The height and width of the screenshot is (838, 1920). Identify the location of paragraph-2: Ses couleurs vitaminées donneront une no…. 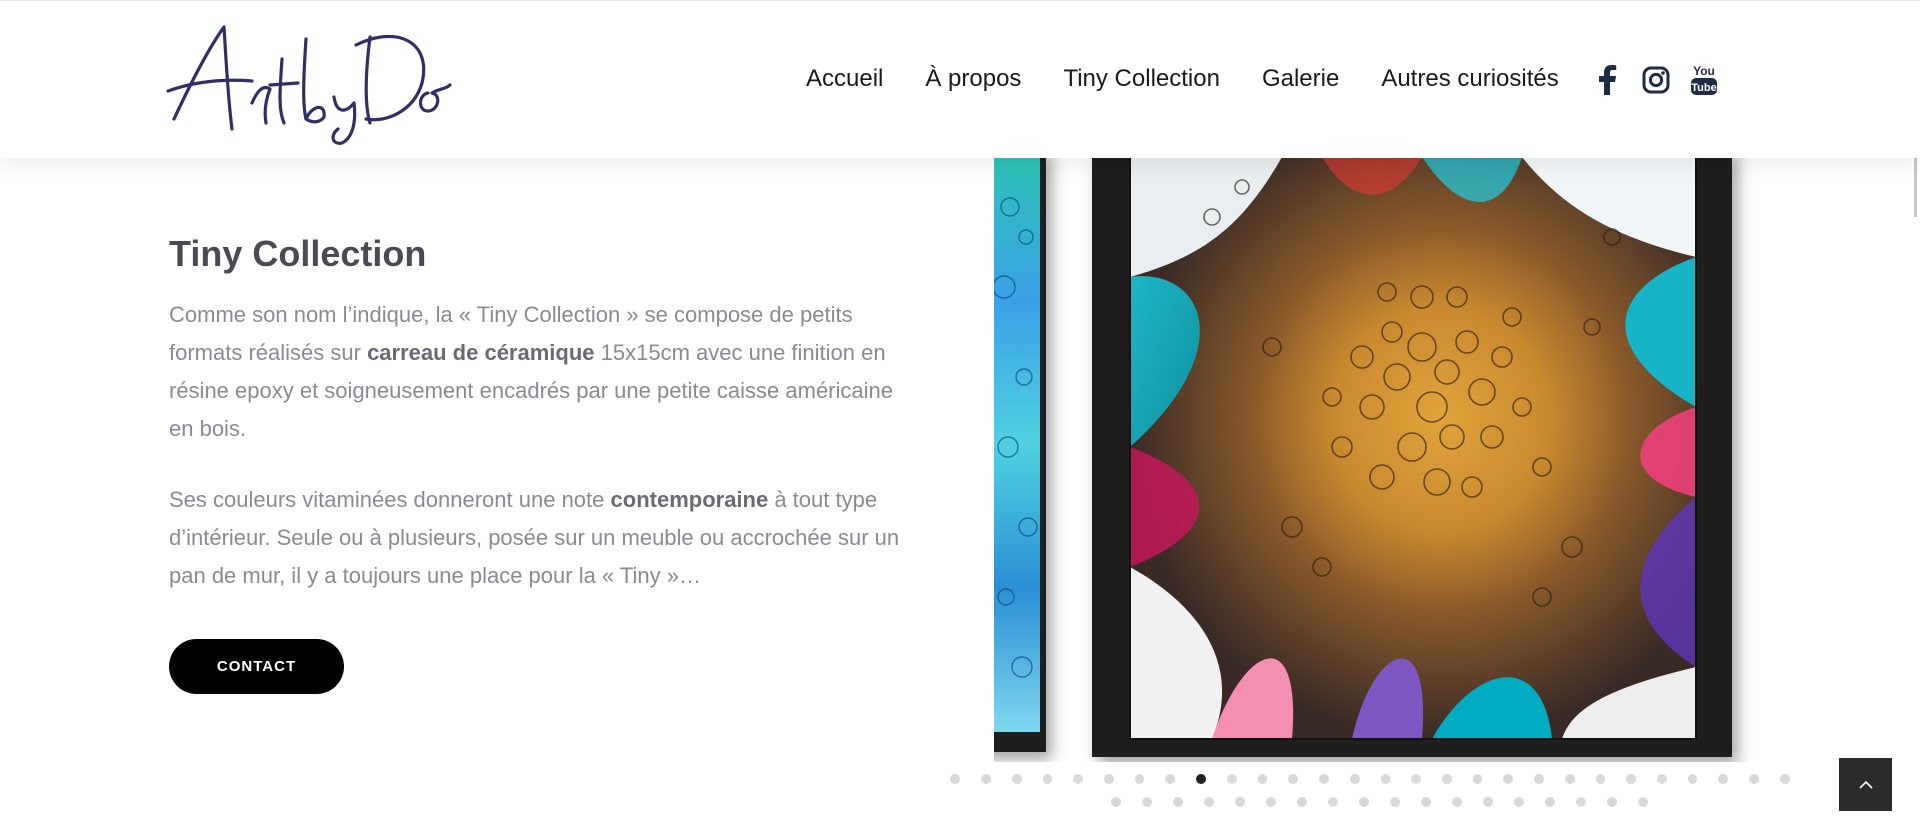
(539, 538).